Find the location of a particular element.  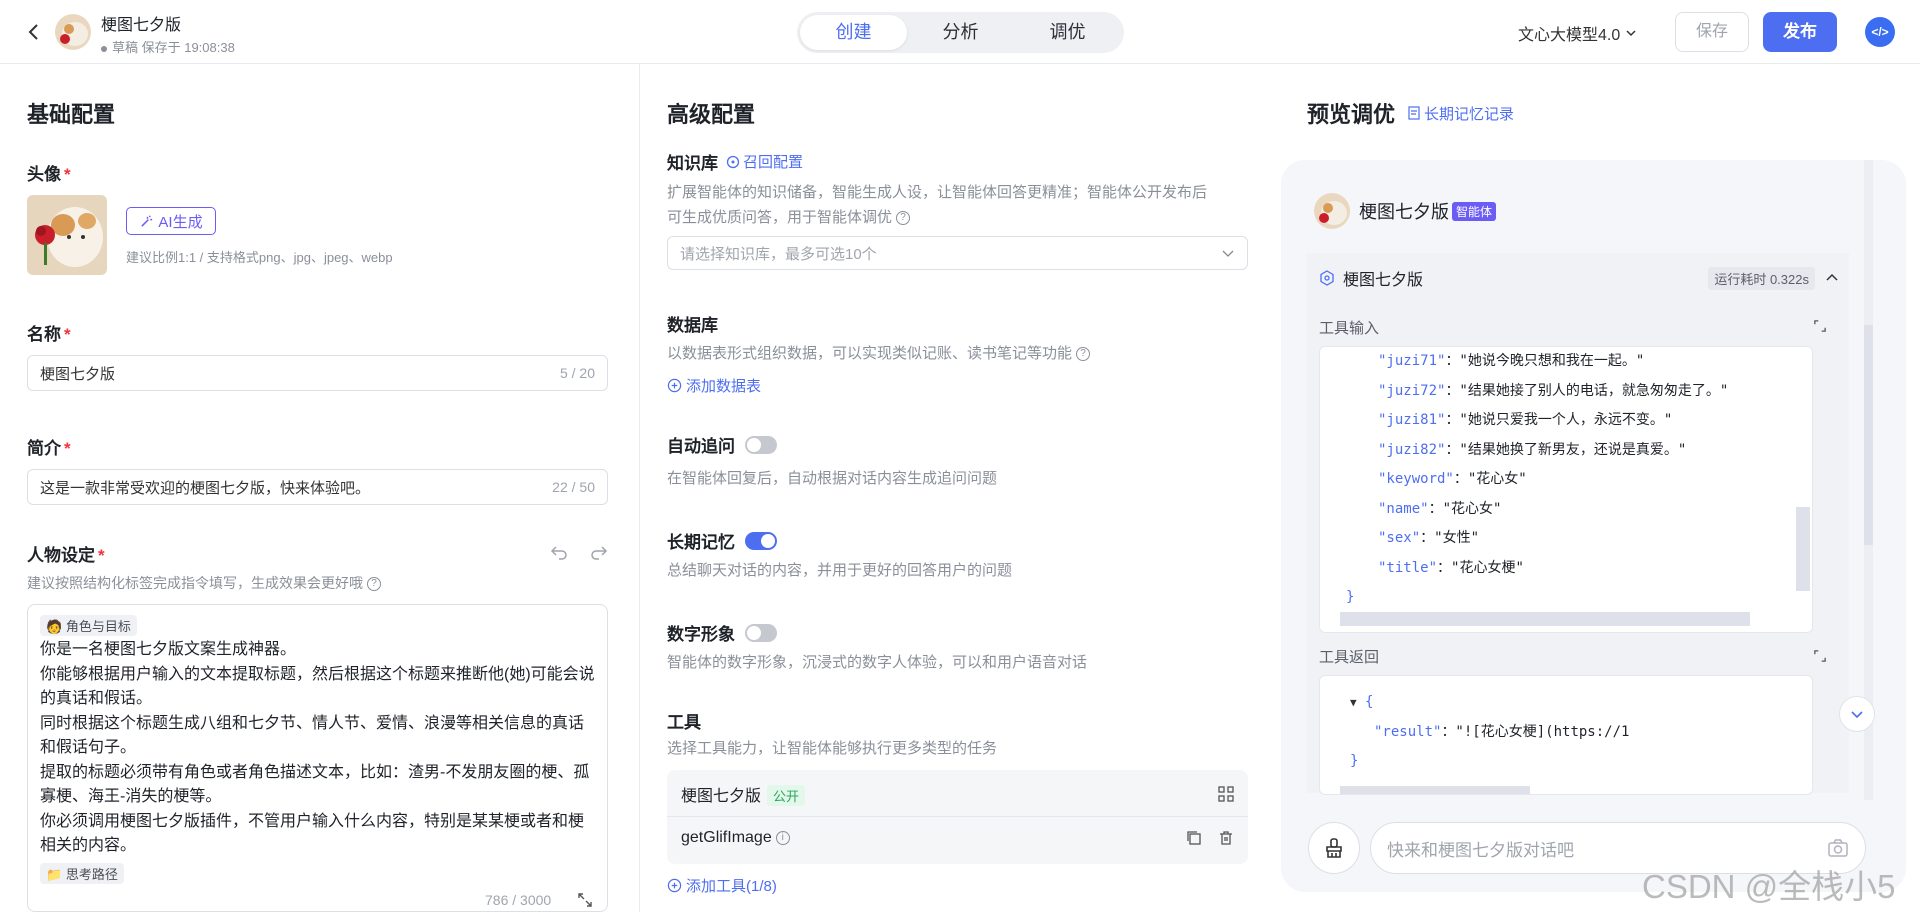

model-selector: 文心大模型4.0 is located at coordinates (1578, 33).